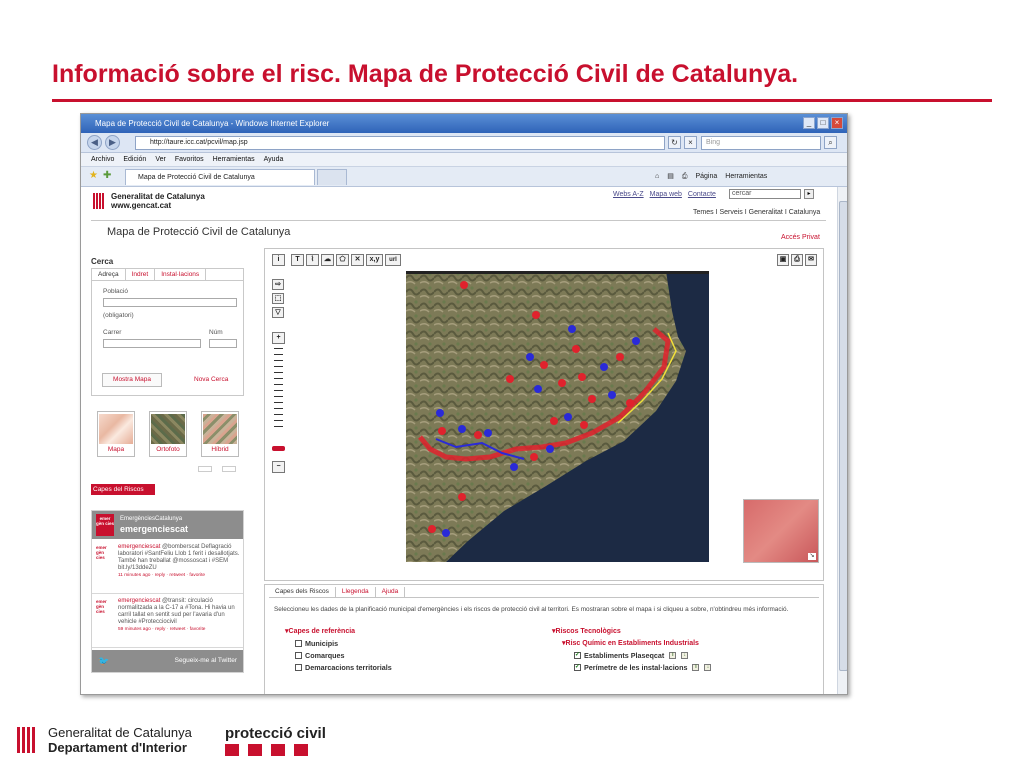  What do you see at coordinates (643, 667) in the screenshot?
I see `layer-perimetre-installacions: ✓ Perímetre de les instal·lacions i ↓` at bounding box center [643, 667].